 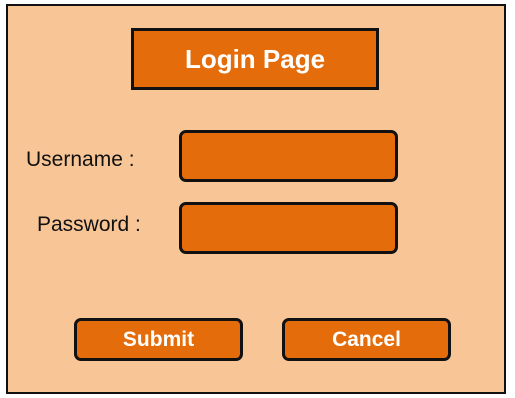 What do you see at coordinates (158, 339) in the screenshot?
I see `submit-button: Submit` at bounding box center [158, 339].